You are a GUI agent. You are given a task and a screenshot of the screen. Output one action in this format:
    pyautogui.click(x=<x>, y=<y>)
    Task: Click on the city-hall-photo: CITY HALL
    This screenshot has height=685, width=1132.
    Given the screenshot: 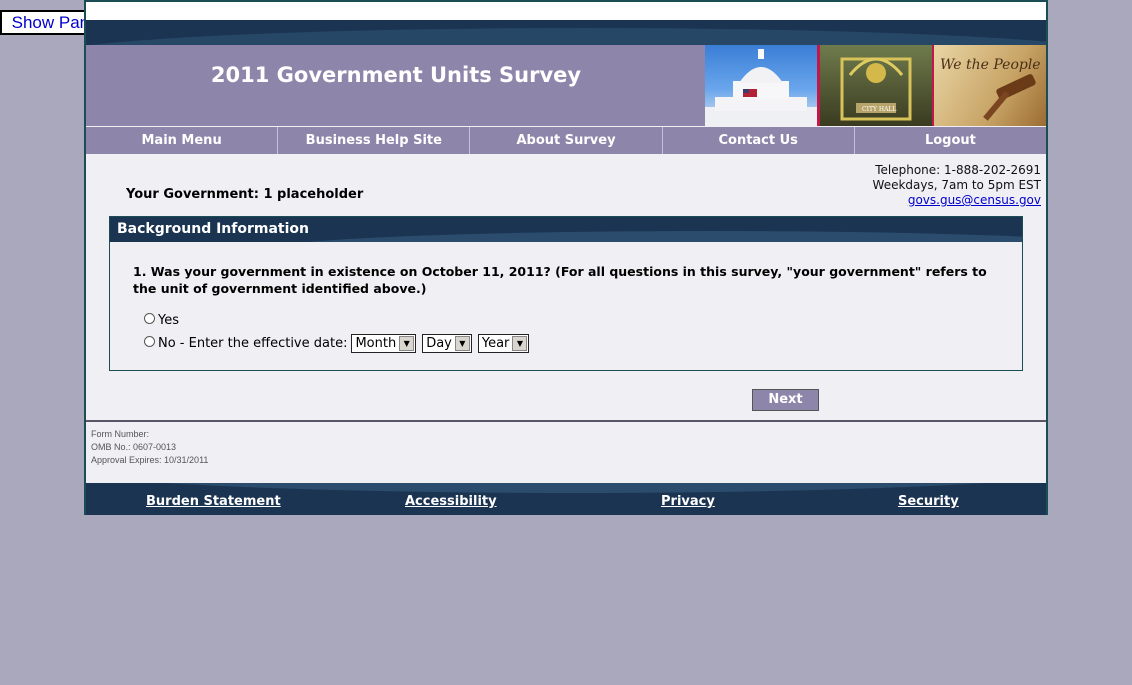 What is the action you would take?
    pyautogui.click(x=876, y=85)
    